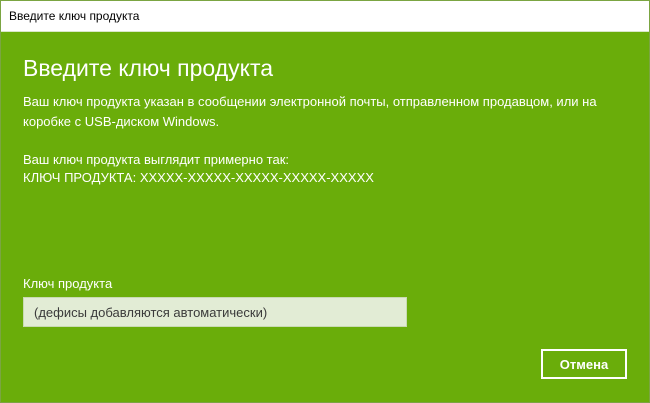 Image resolution: width=650 pixels, height=403 pixels. What do you see at coordinates (215, 312) in the screenshot?
I see `product-key-input` at bounding box center [215, 312].